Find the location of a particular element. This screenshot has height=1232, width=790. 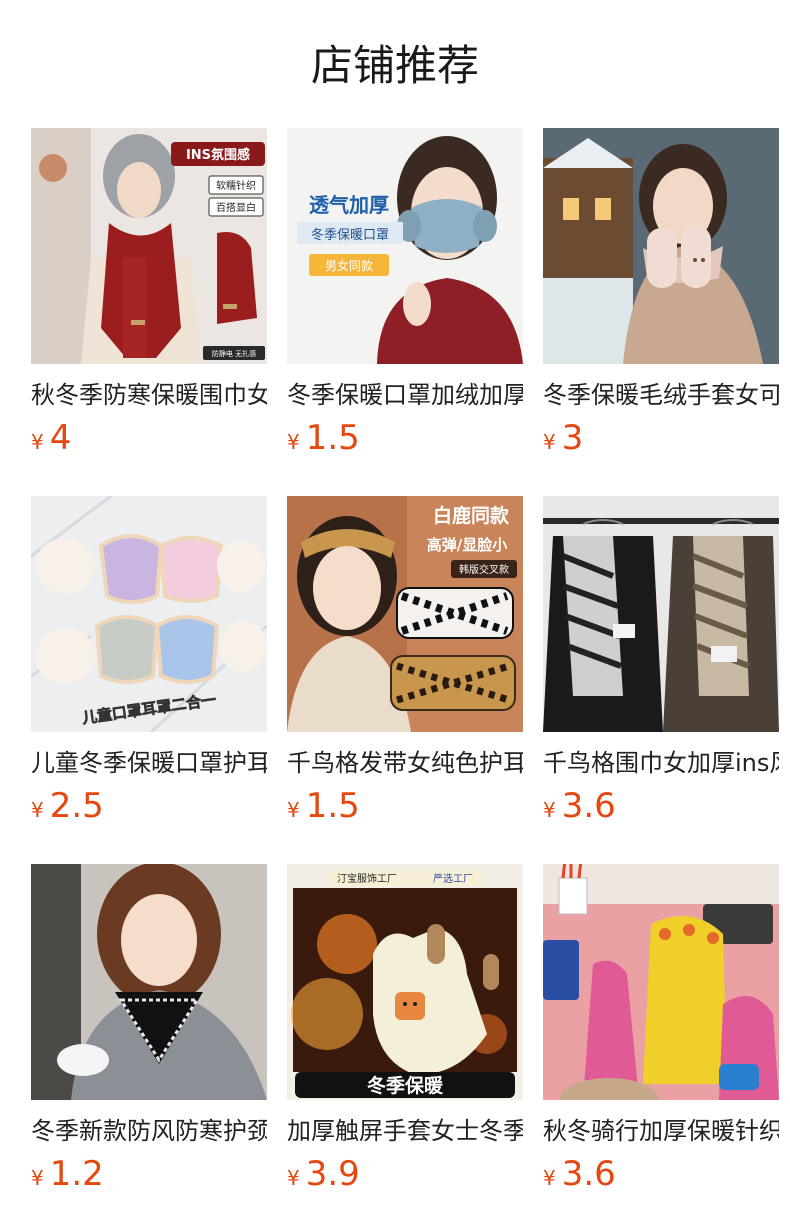

product-image: 儿童口罩耳罩二合一 is located at coordinates (149, 614).